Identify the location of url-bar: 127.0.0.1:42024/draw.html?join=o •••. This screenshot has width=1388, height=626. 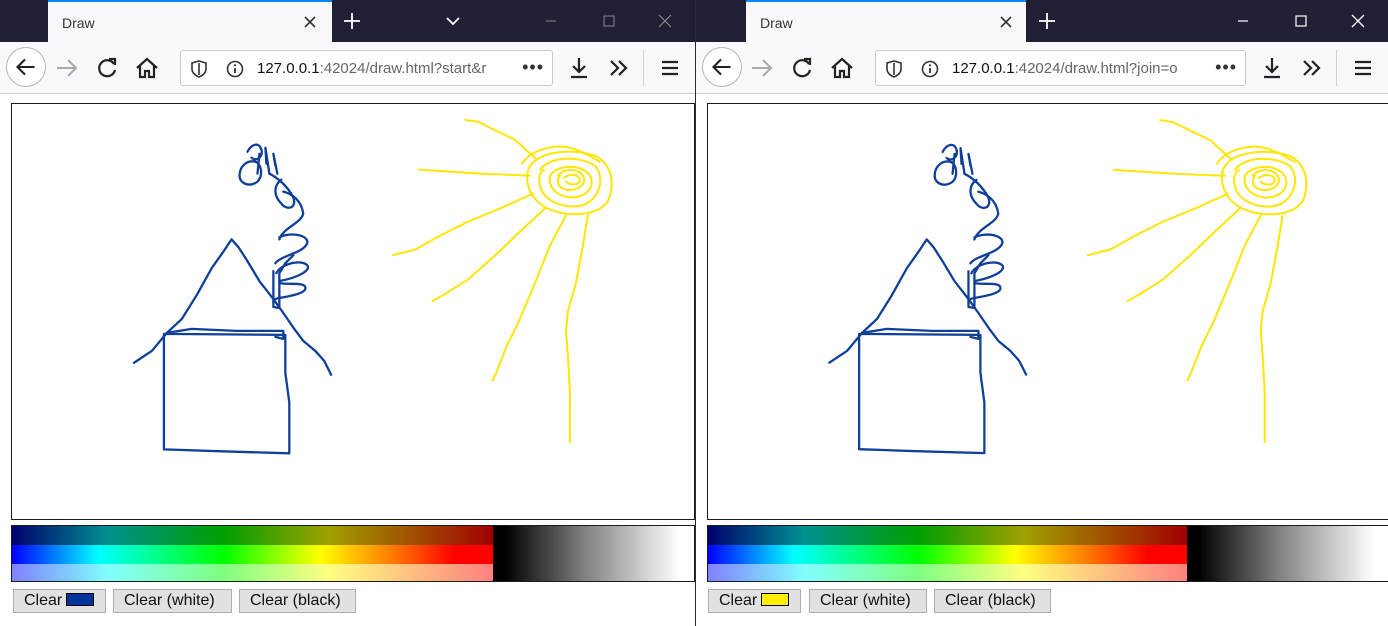
(1060, 68).